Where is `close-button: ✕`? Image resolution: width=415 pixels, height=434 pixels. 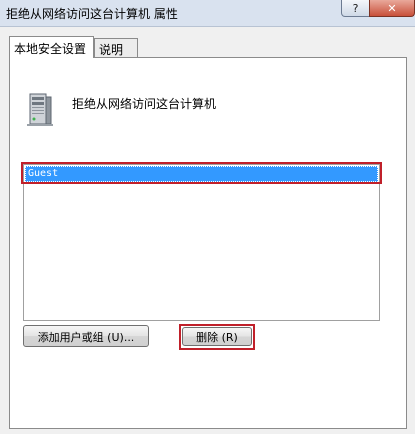 close-button: ✕ is located at coordinates (392, 8).